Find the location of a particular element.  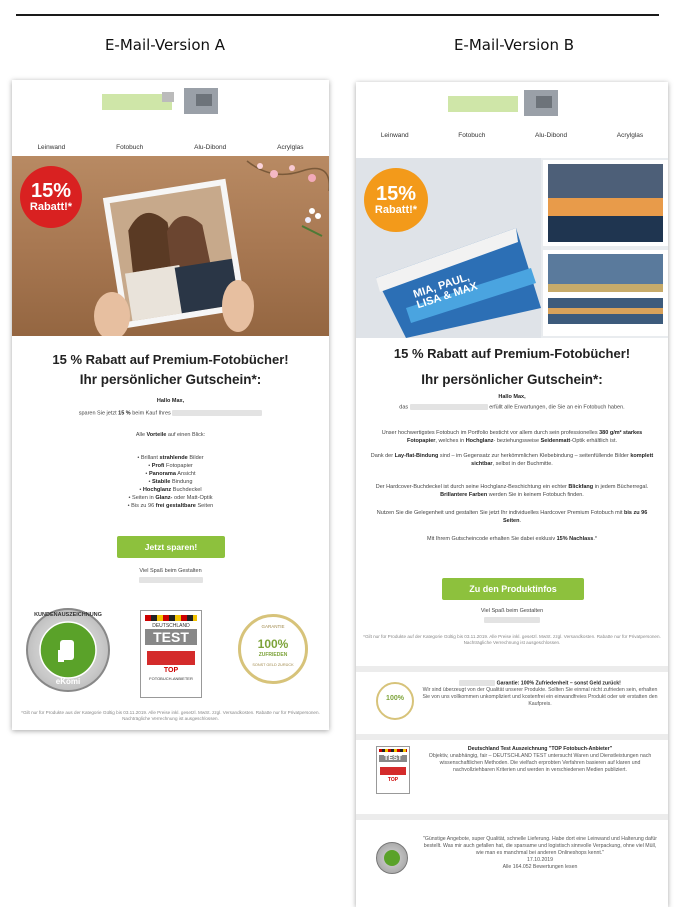

guarantee-label: ZUFRIEDEN is located at coordinates (273, 655).